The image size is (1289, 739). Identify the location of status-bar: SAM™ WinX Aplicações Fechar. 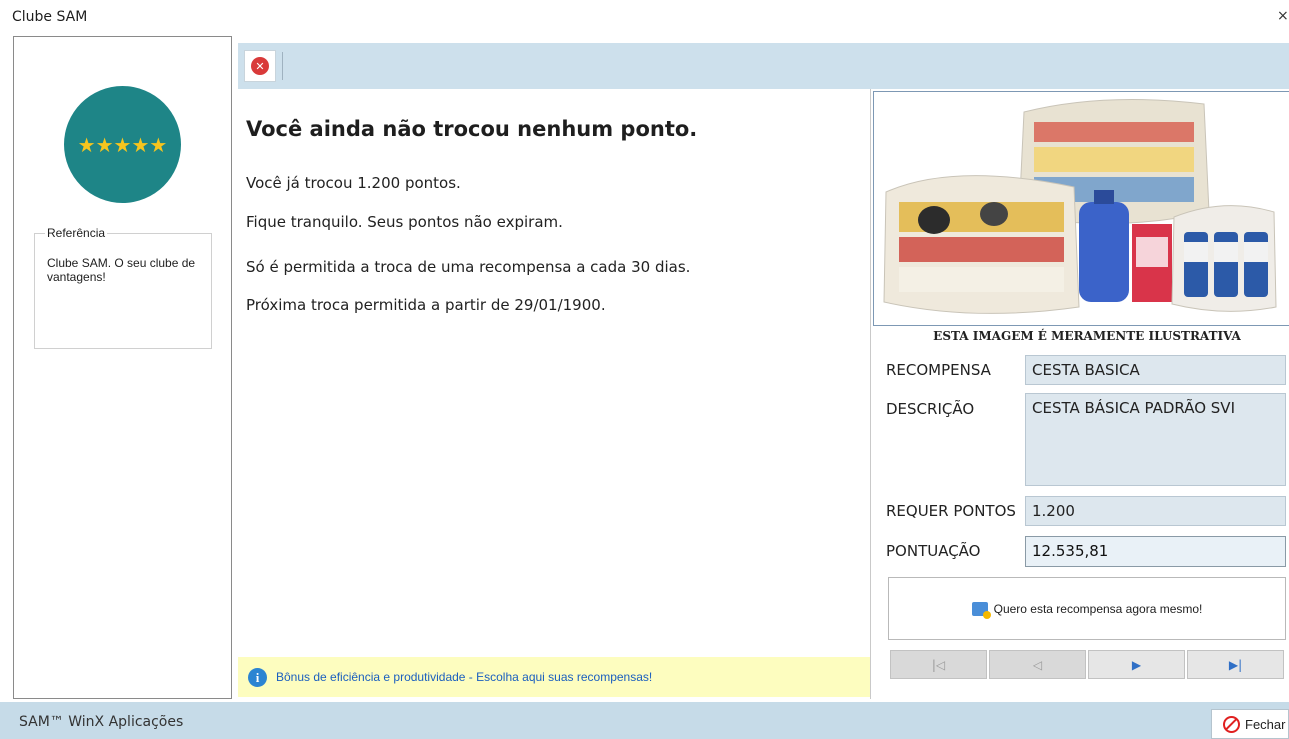
(644, 720).